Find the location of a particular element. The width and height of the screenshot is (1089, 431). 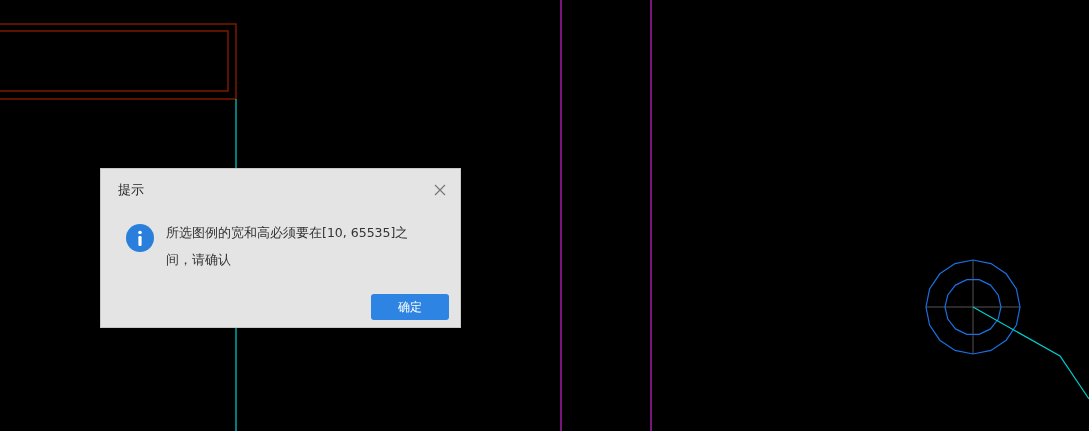

confirm-button: 确定 is located at coordinates (410, 307).